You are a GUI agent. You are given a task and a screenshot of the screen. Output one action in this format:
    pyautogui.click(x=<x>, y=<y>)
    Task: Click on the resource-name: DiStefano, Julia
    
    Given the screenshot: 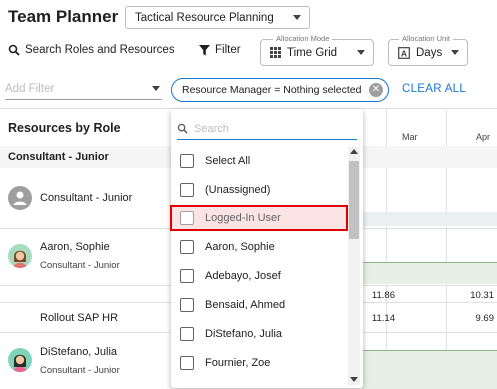 What is the action you would take?
    pyautogui.click(x=78, y=352)
    